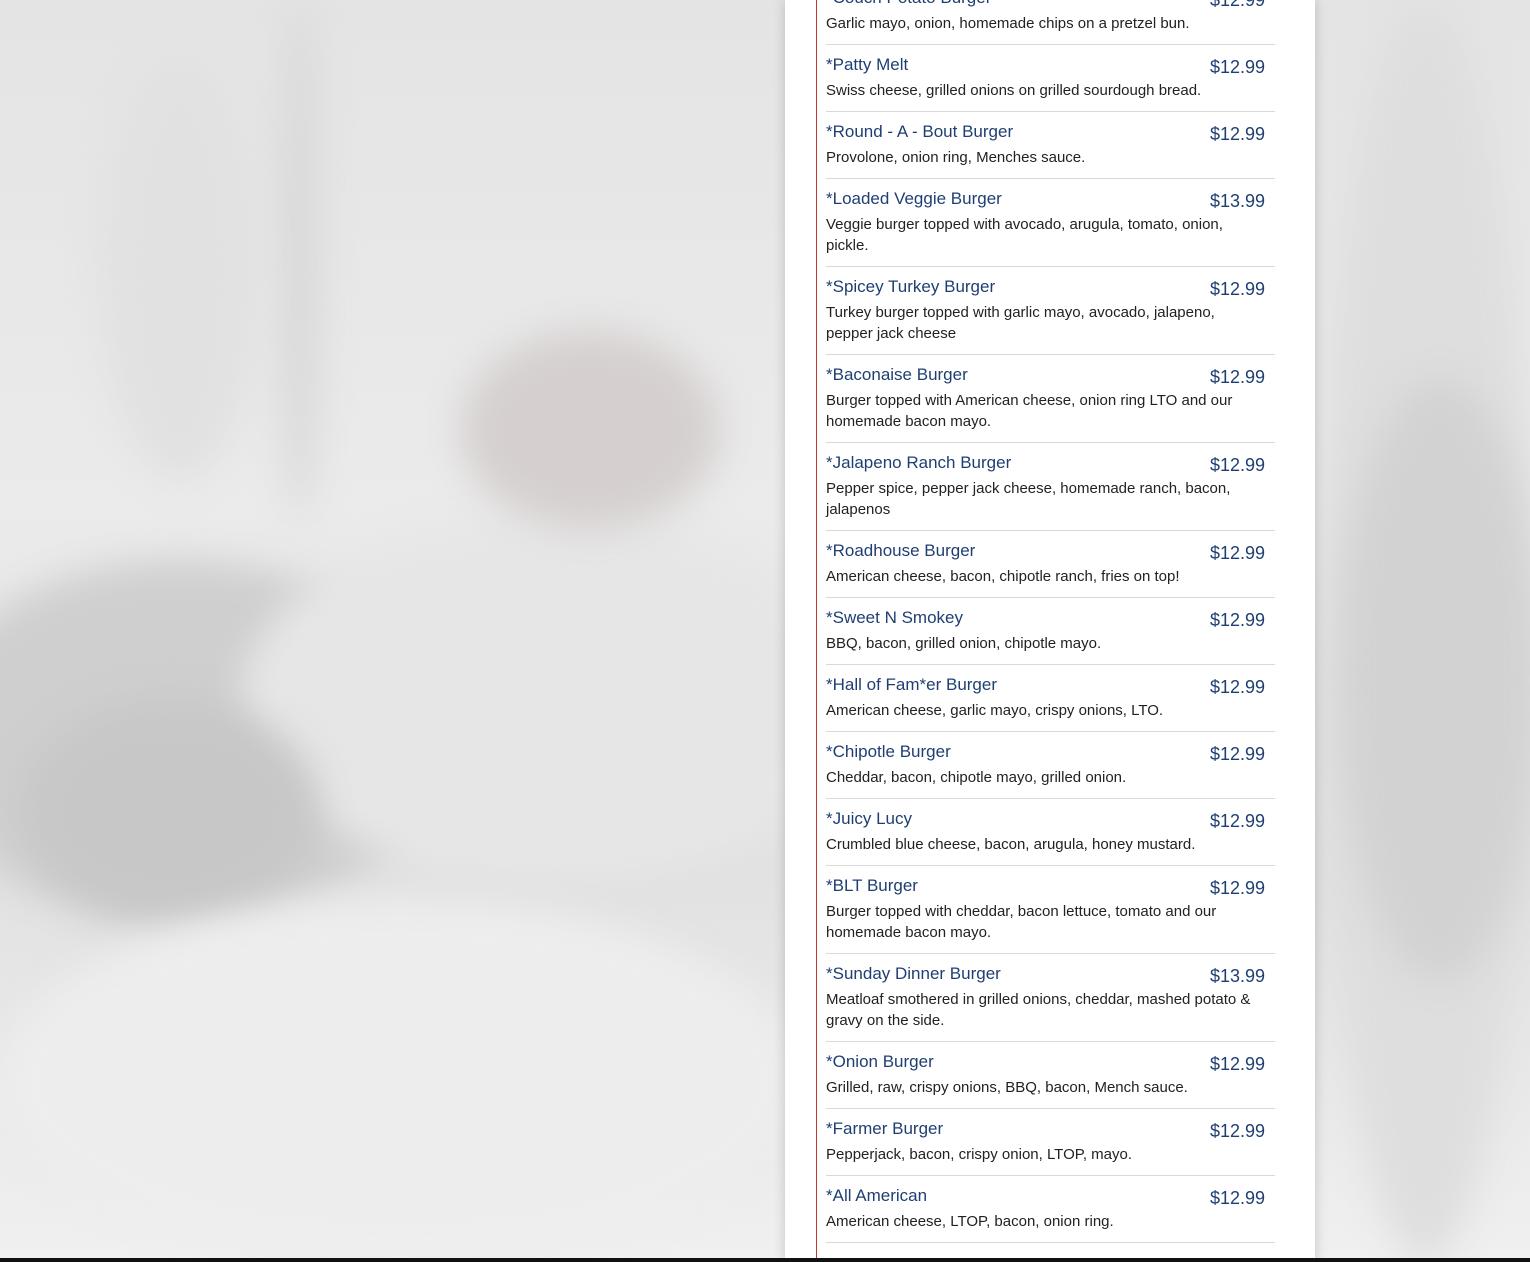 This screenshot has width=1530, height=1262. Describe the element at coordinates (919, 462) in the screenshot. I see `menu-item-name: *Jalapeno Ranch Burger` at that location.